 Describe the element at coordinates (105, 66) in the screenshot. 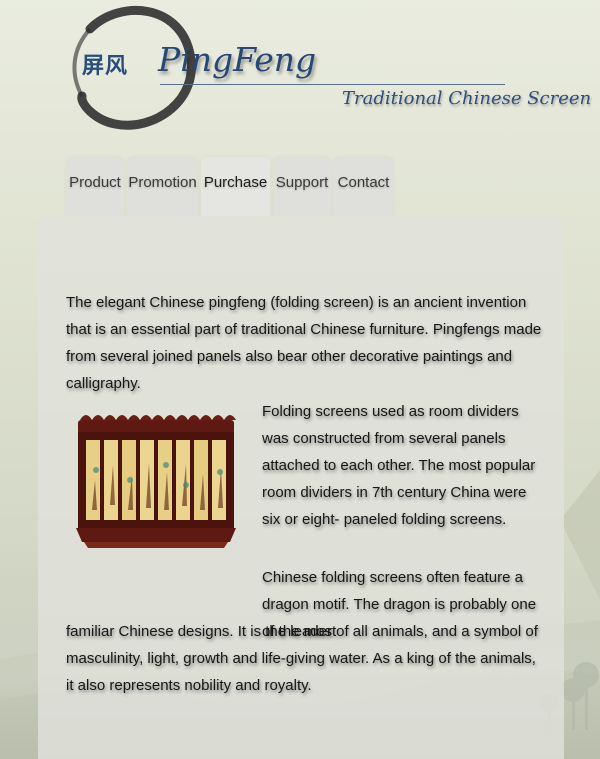

I see `logo-characters: 屏风` at that location.